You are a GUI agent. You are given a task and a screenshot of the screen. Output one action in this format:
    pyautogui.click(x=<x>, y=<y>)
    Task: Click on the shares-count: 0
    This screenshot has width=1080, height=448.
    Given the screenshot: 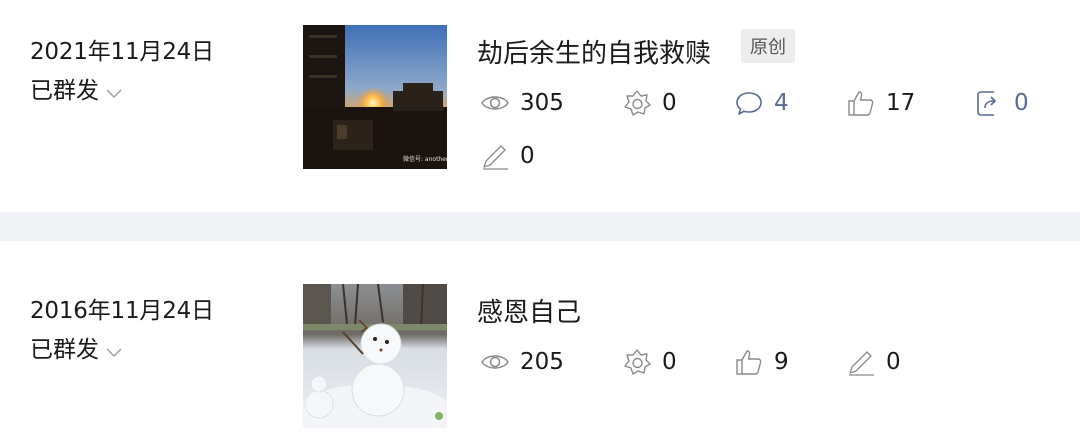 What is the action you would take?
    pyautogui.click(x=1021, y=103)
    